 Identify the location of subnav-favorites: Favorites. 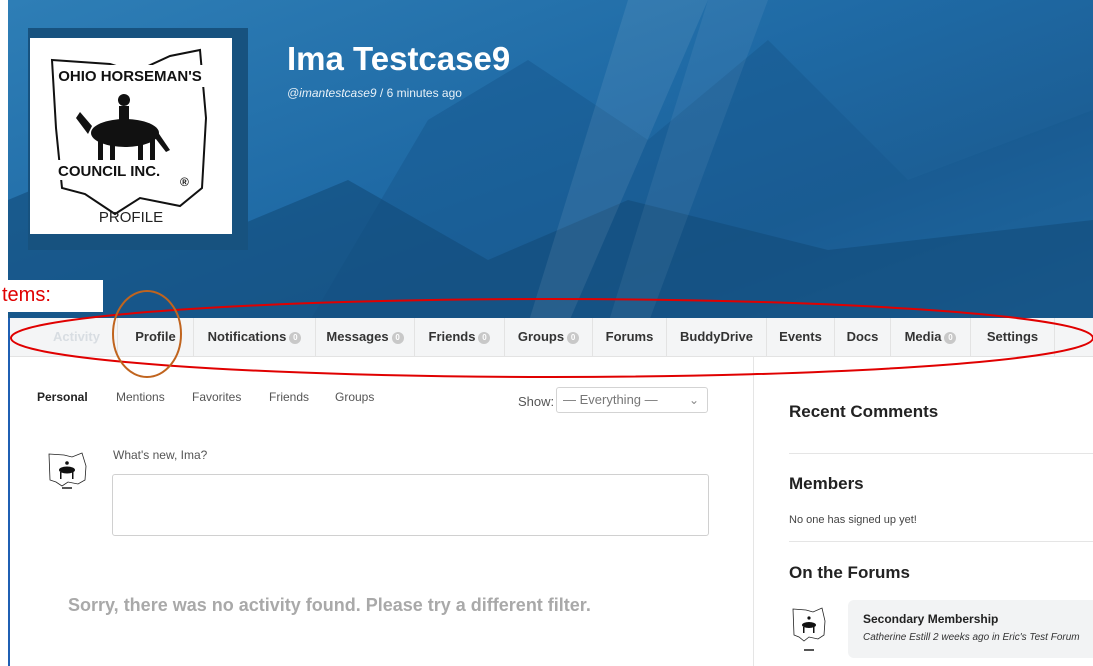
(216, 397).